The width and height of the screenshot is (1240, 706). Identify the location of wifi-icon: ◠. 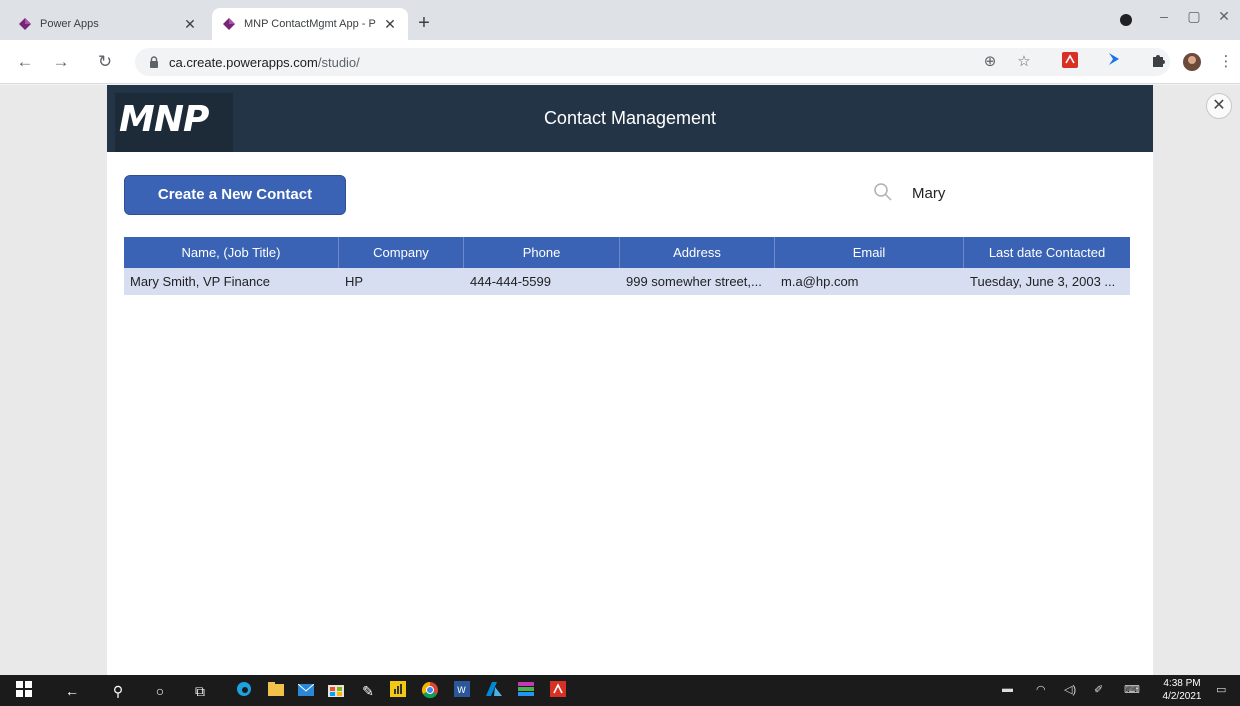
(1041, 689).